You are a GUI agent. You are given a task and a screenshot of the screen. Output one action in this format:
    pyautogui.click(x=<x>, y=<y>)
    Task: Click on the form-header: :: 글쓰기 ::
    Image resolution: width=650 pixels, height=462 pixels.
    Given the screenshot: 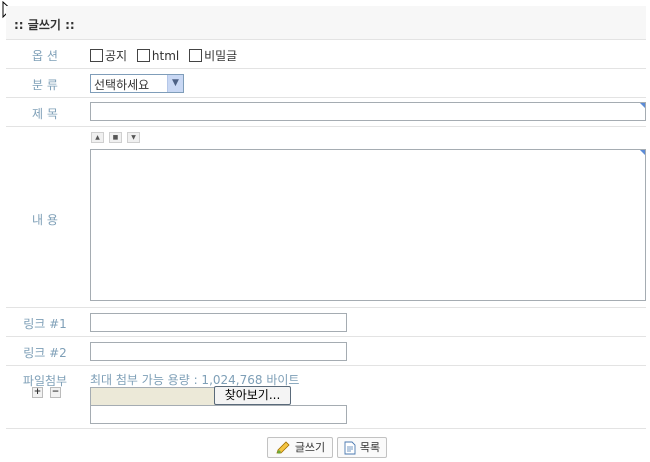 What is the action you would take?
    pyautogui.click(x=326, y=23)
    